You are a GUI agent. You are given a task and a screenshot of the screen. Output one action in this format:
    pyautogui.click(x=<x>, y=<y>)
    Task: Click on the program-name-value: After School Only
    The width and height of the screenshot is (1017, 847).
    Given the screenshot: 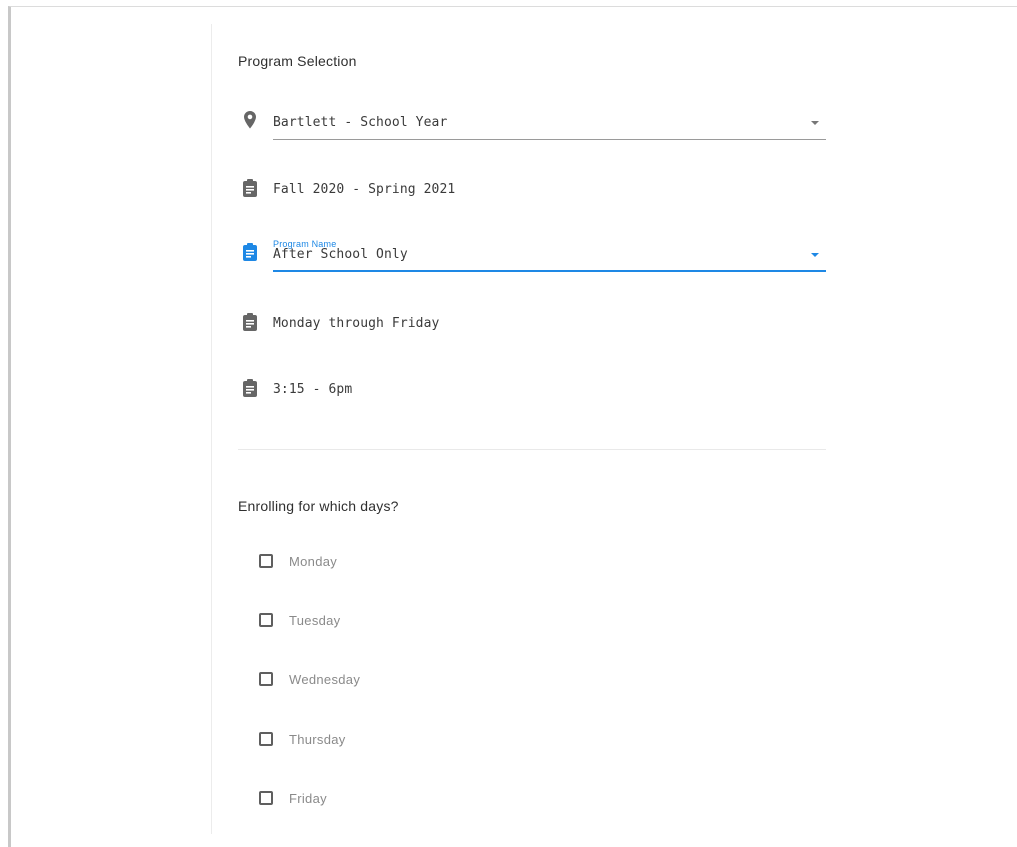 What is the action you would take?
    pyautogui.click(x=340, y=254)
    